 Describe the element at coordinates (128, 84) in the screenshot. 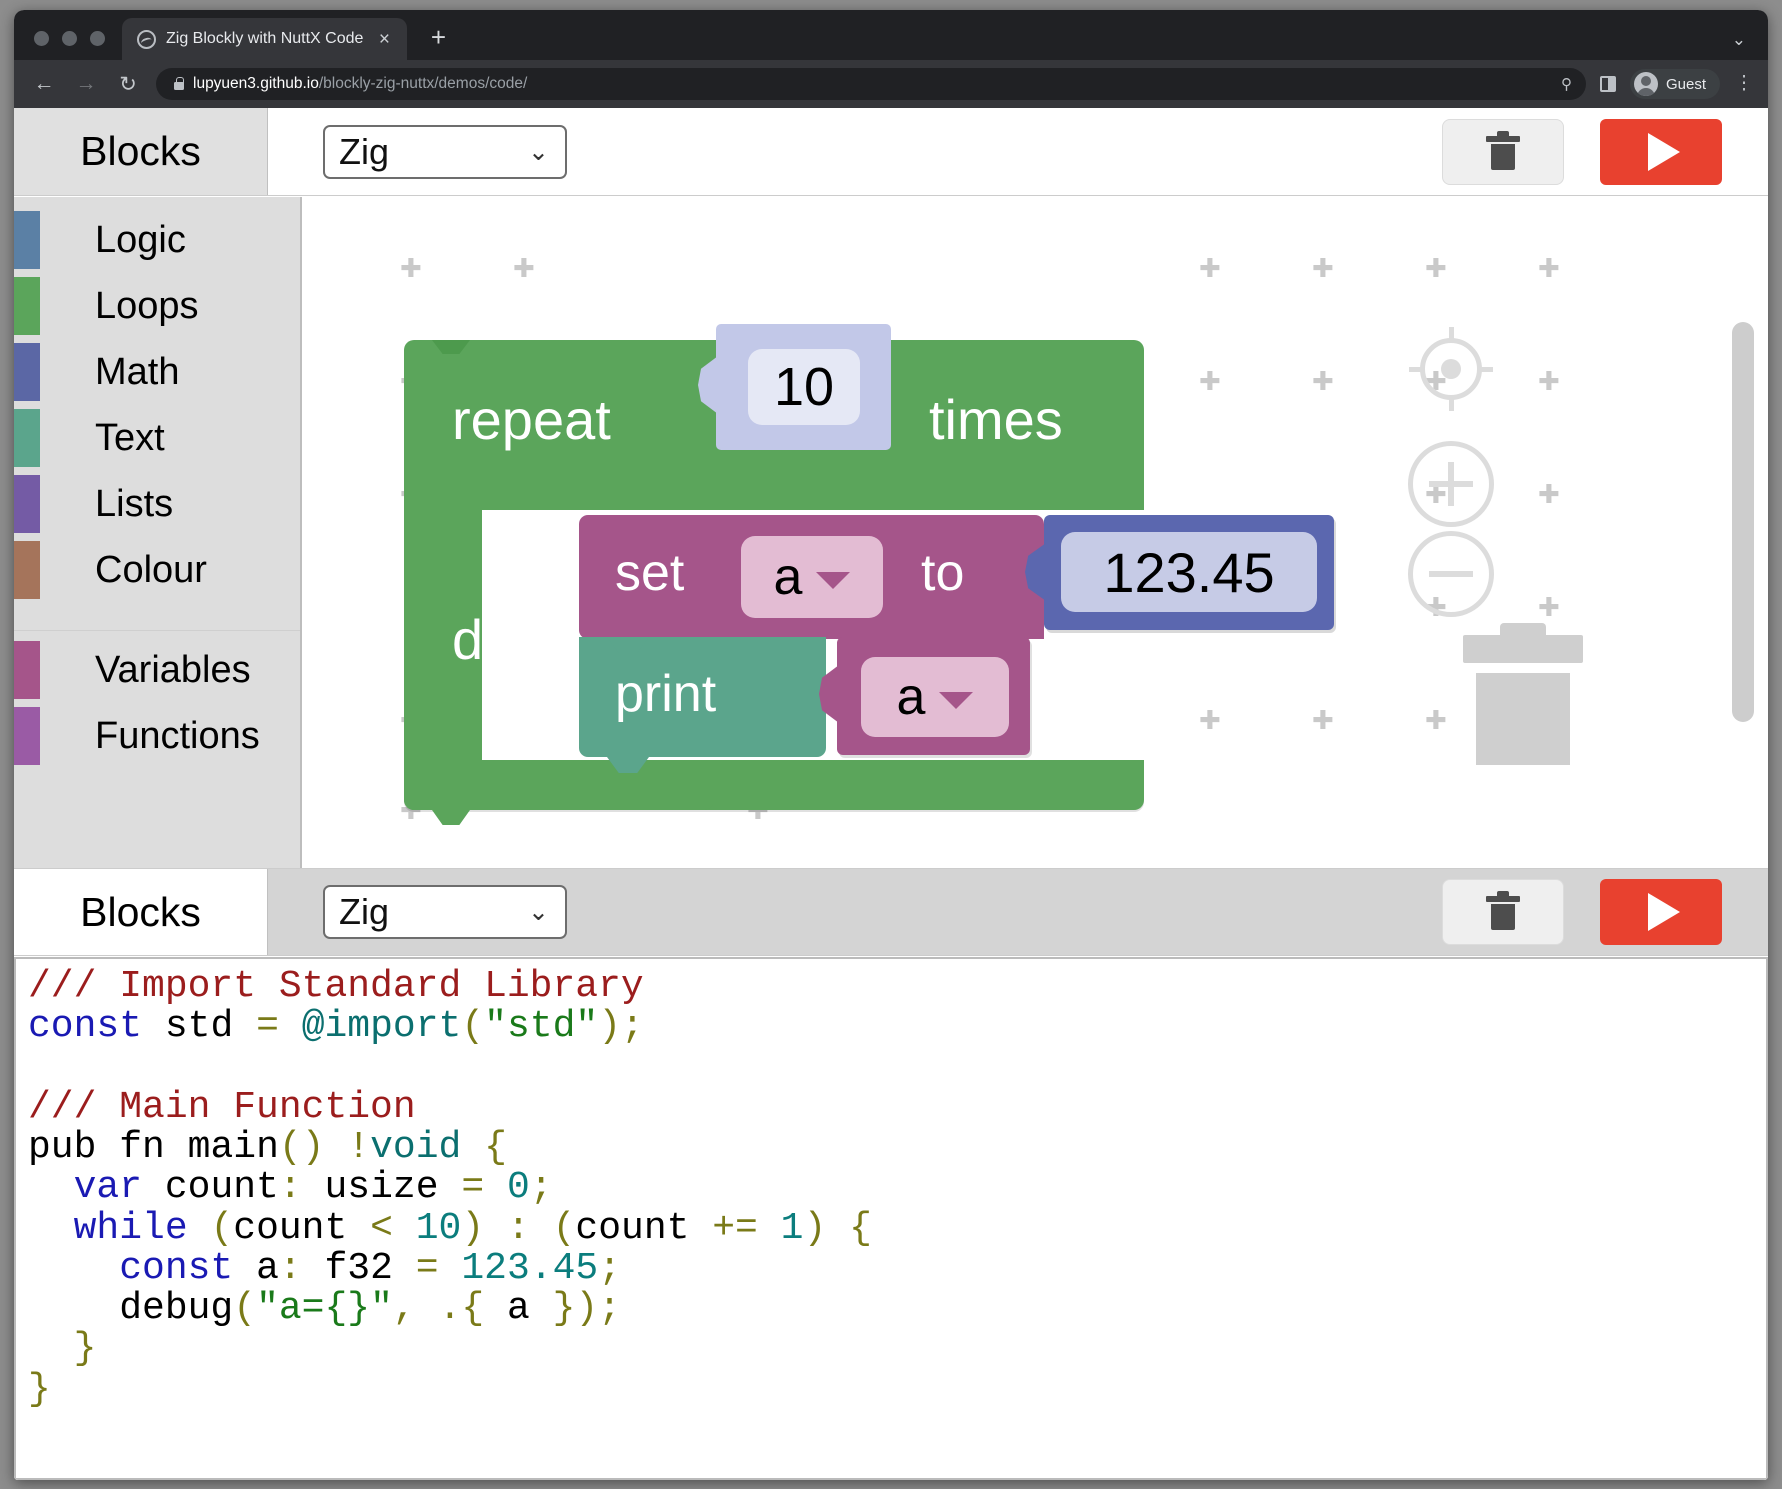

I see `reload-icon: ↻` at that location.